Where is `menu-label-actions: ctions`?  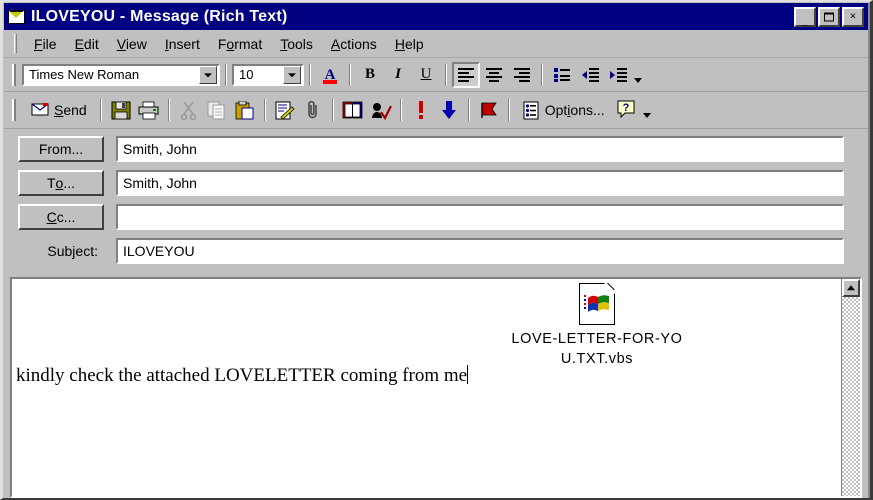
menu-label-actions: ctions is located at coordinates (358, 43).